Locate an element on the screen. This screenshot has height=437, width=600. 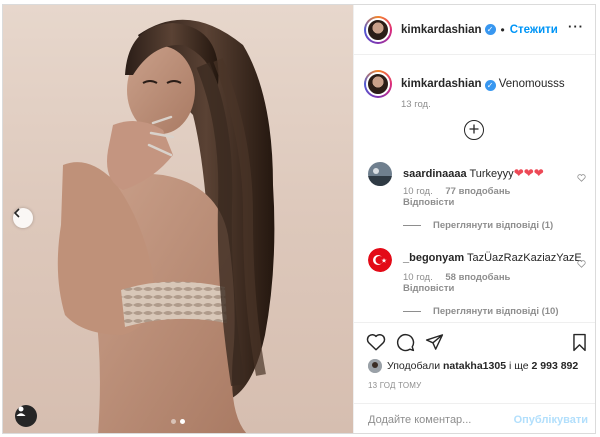
comment-username: _begonyam is located at coordinates (433, 258).